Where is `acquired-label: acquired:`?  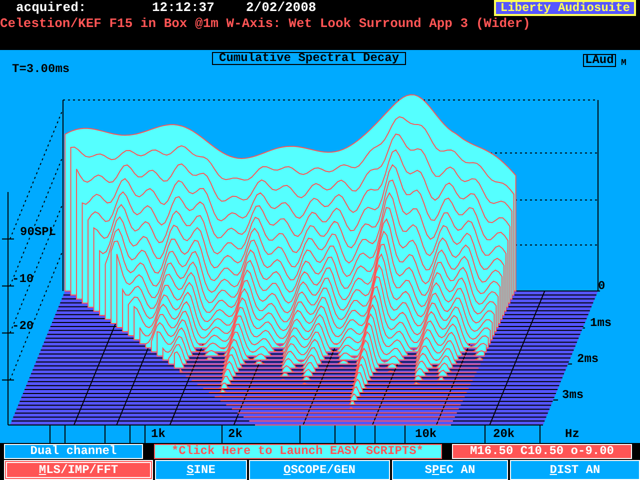
acquired-label: acquired: is located at coordinates (52, 8).